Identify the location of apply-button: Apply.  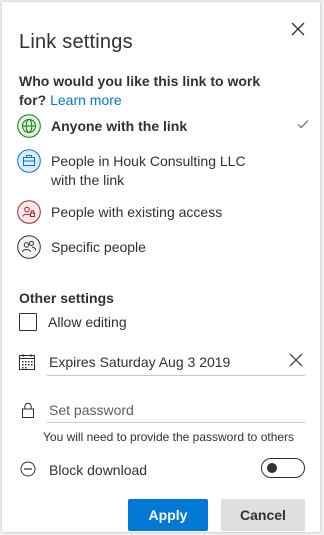
(168, 515).